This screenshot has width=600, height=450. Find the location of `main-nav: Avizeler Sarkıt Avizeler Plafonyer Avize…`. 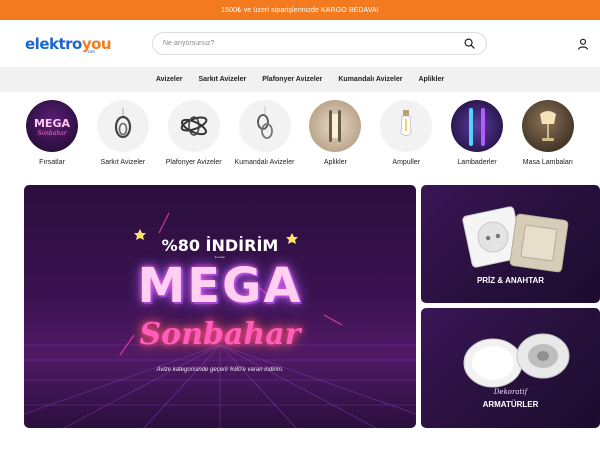

main-nav: Avizeler Sarkıt Avizeler Plafonyer Avize… is located at coordinates (300, 79).